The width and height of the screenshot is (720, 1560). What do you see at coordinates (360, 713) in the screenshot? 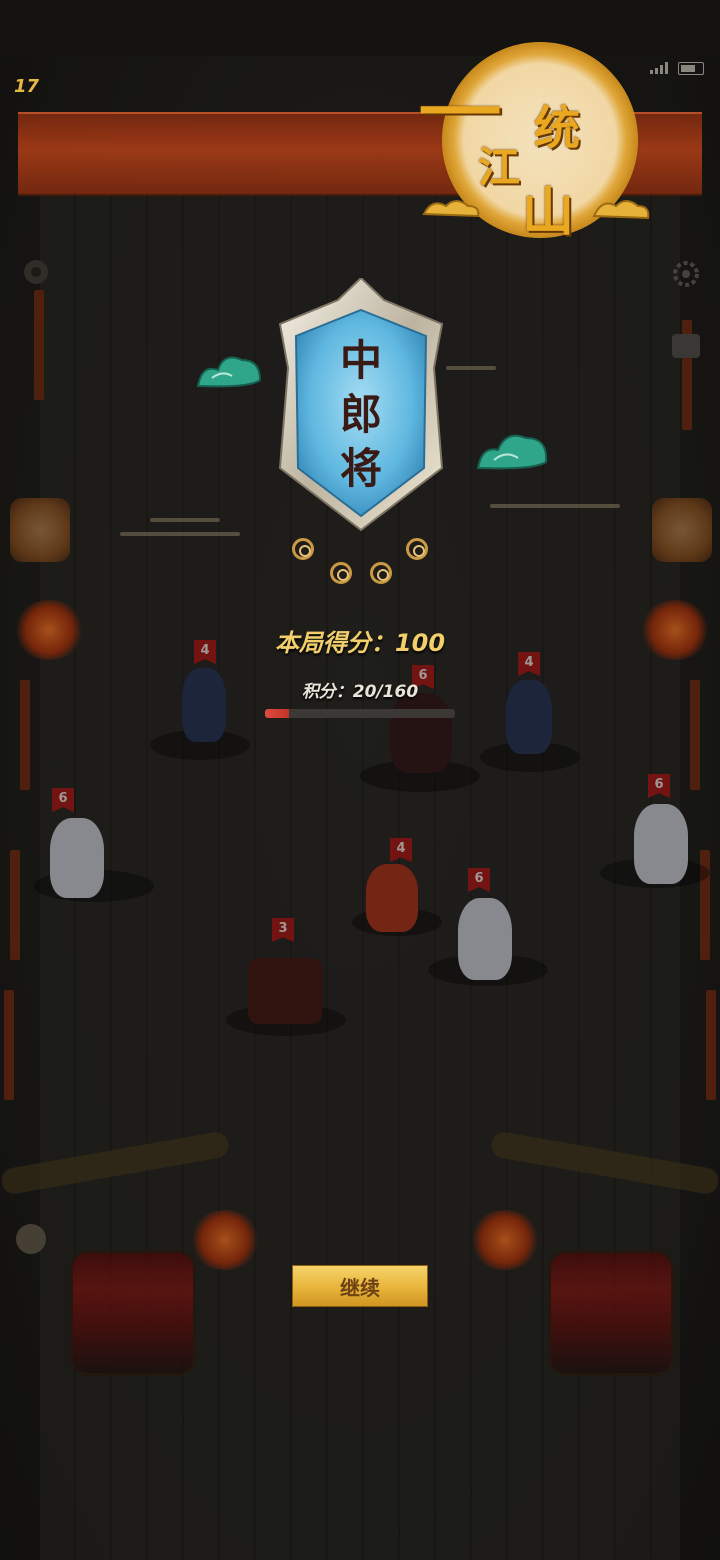
I see `points-progress-bar` at bounding box center [360, 713].